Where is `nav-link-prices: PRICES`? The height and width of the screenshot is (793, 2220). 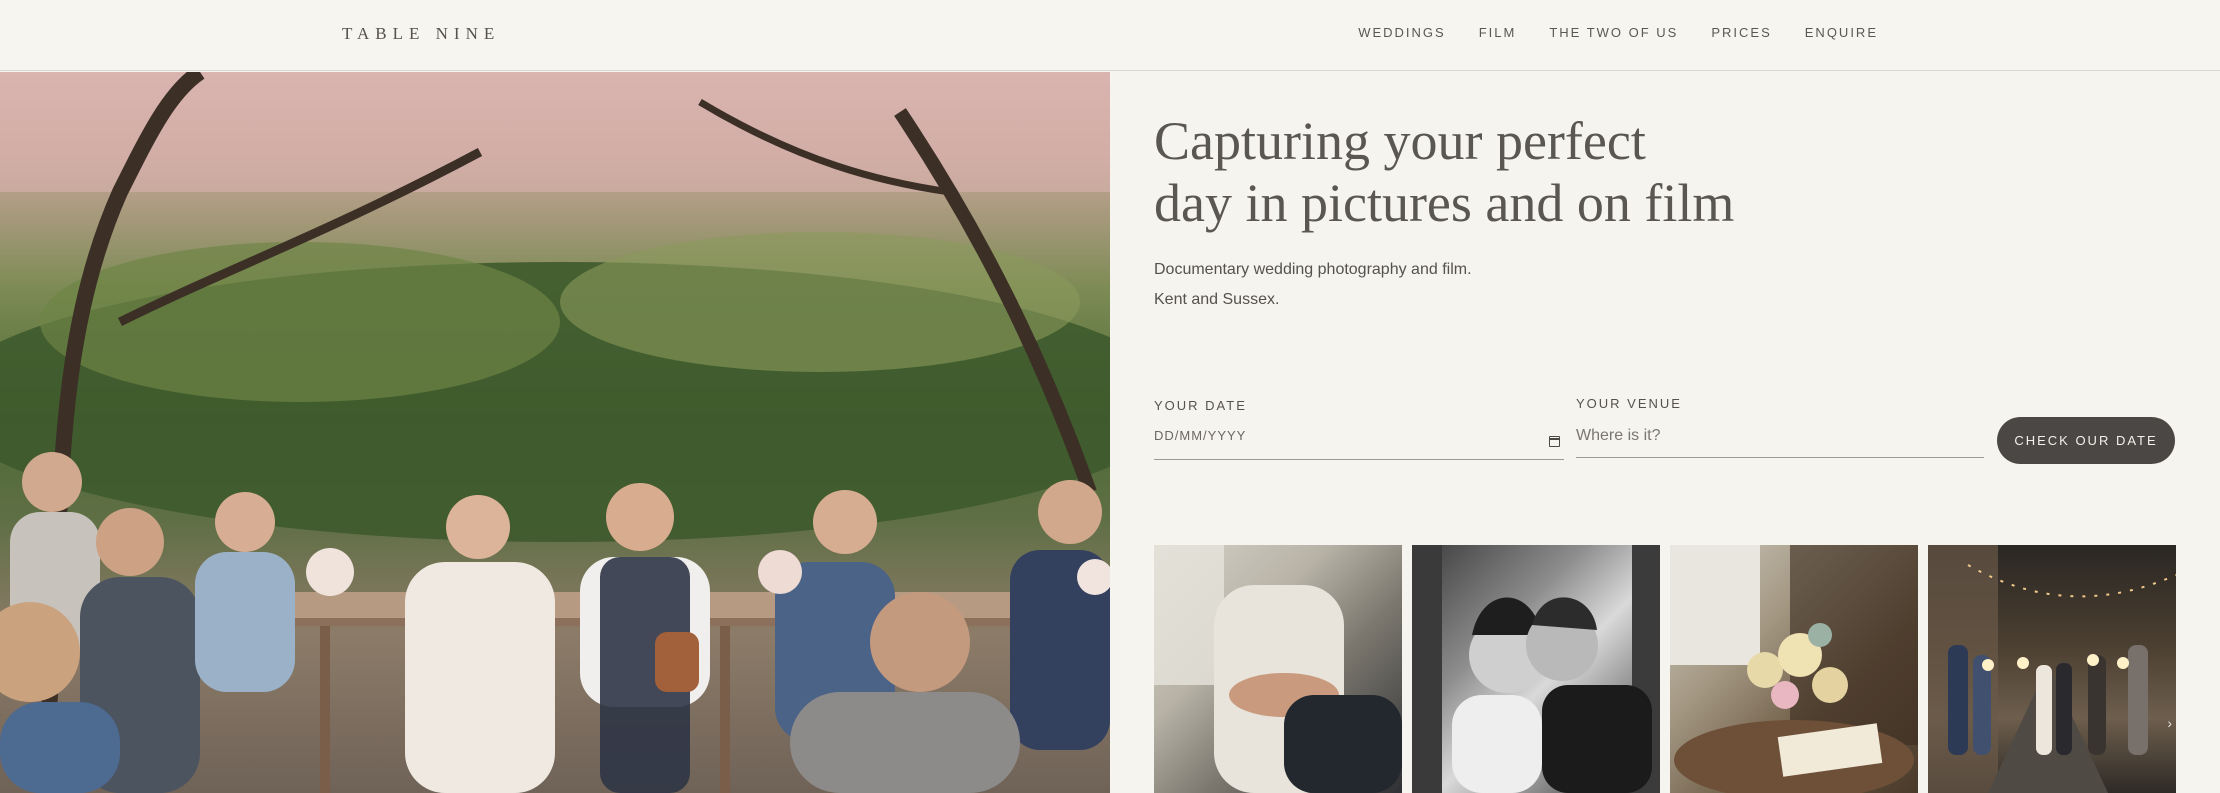 nav-link-prices: PRICES is located at coordinates (1741, 32).